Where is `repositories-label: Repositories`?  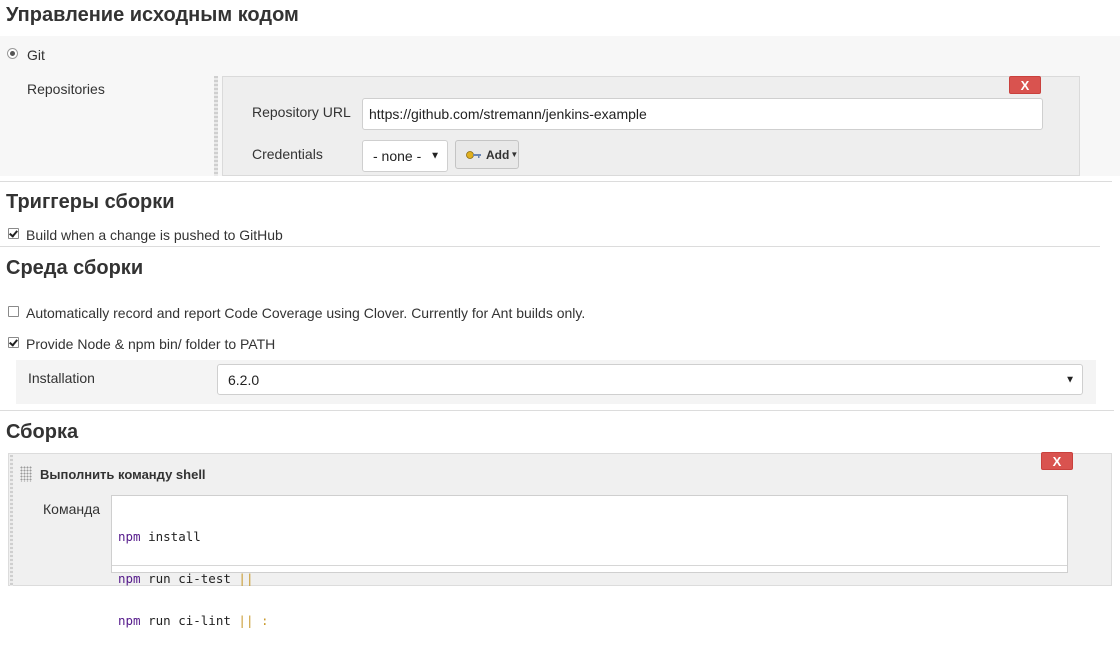 repositories-label: Repositories is located at coordinates (66, 89).